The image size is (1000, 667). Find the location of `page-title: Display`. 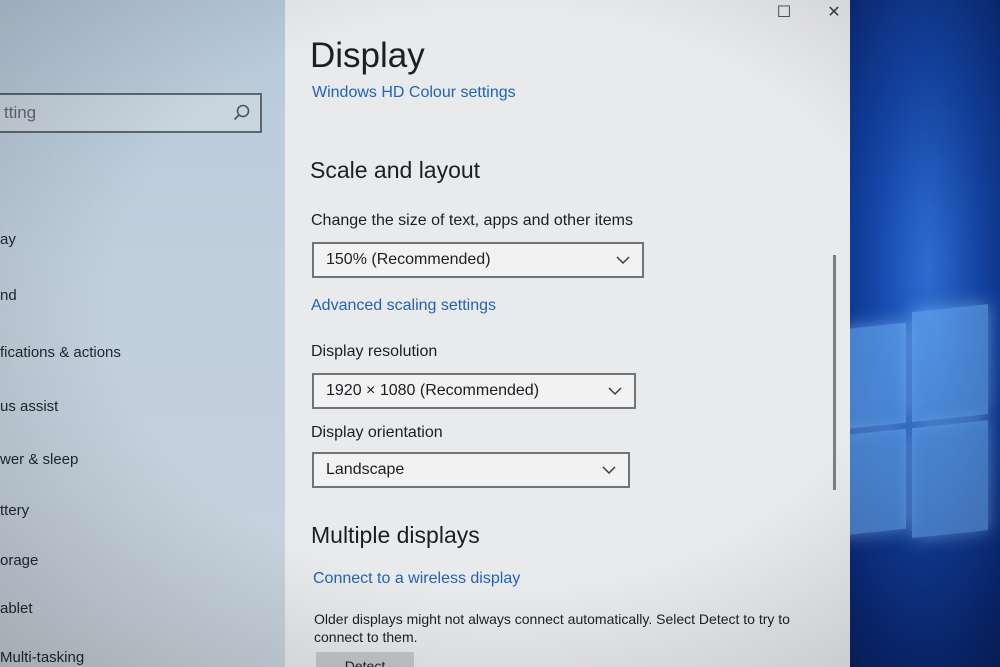

page-title: Display is located at coordinates (367, 55).